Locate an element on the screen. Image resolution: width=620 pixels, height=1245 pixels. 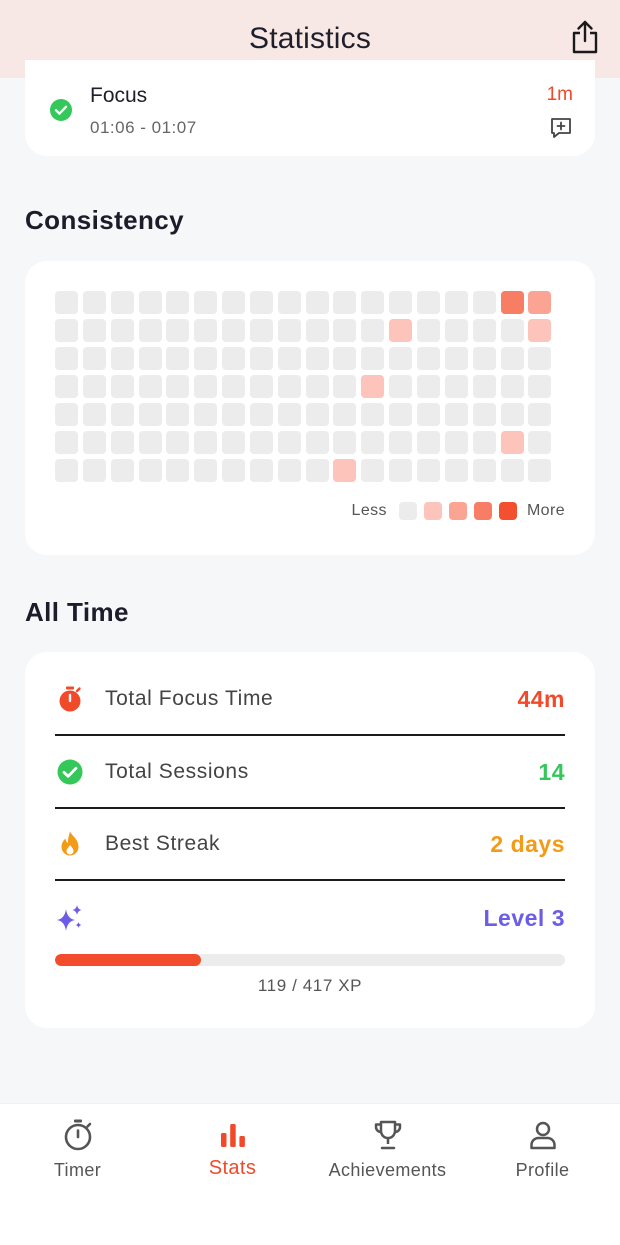
share-button is located at coordinates (585, 37).